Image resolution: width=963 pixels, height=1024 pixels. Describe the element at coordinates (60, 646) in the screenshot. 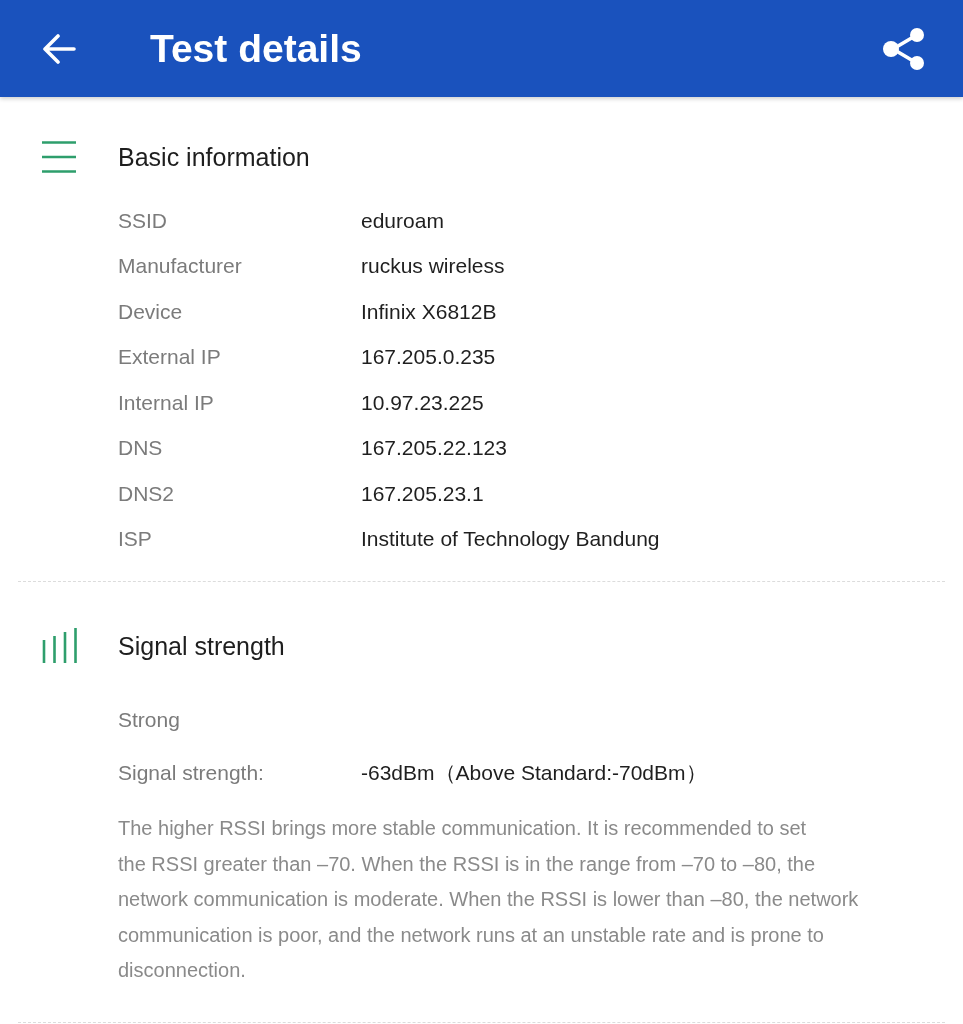

I see `signal-bars-icon` at that location.